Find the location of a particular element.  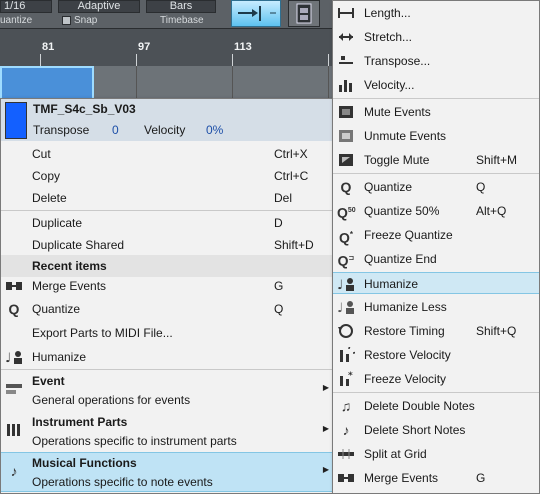

menu-item-label: Merge Events is located at coordinates (69, 286).